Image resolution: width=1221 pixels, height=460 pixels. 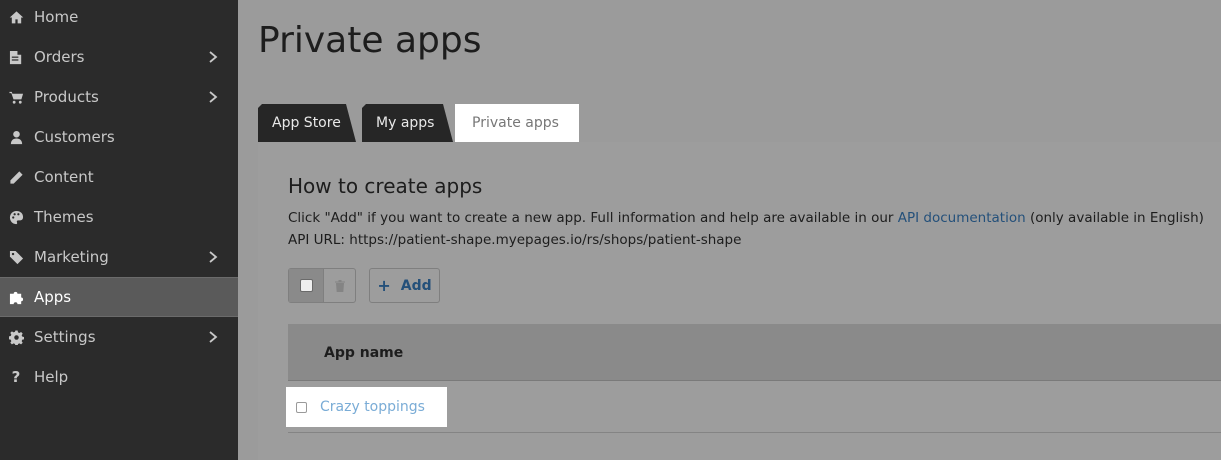 I want to click on trash-icon, so click(x=339, y=285).